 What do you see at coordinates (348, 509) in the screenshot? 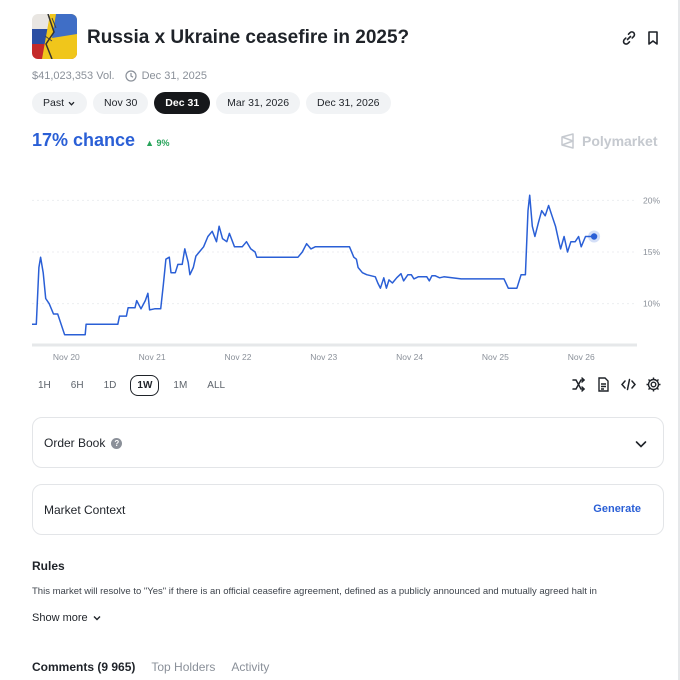
I see `market-context-panel: Market Context Generate` at bounding box center [348, 509].